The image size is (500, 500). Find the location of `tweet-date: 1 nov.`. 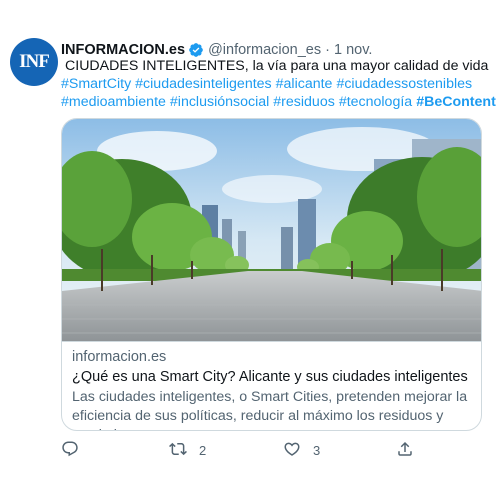

tweet-date: 1 nov. is located at coordinates (353, 50).